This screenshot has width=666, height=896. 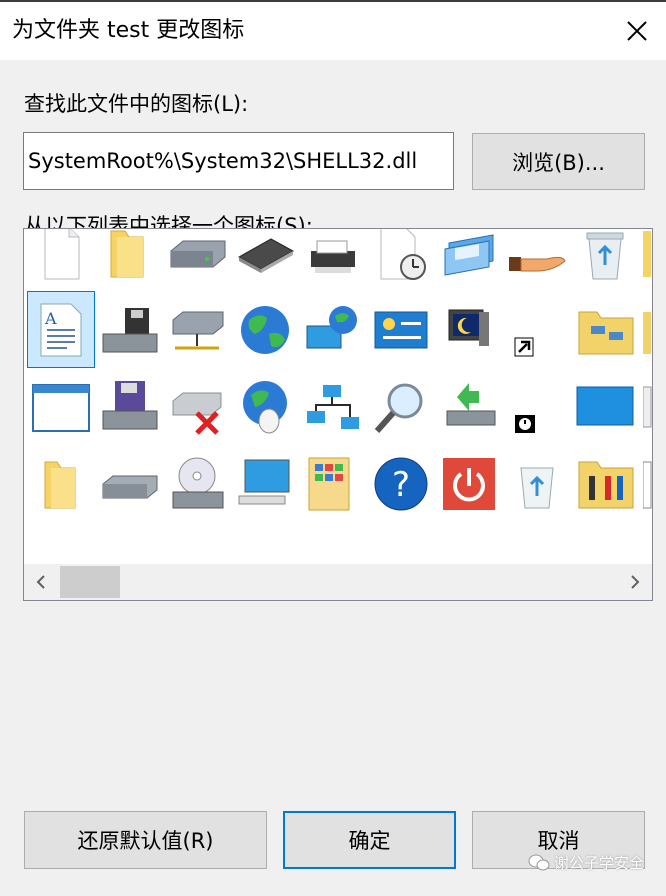 I want to click on network-connection-icon, so click(x=333, y=406).